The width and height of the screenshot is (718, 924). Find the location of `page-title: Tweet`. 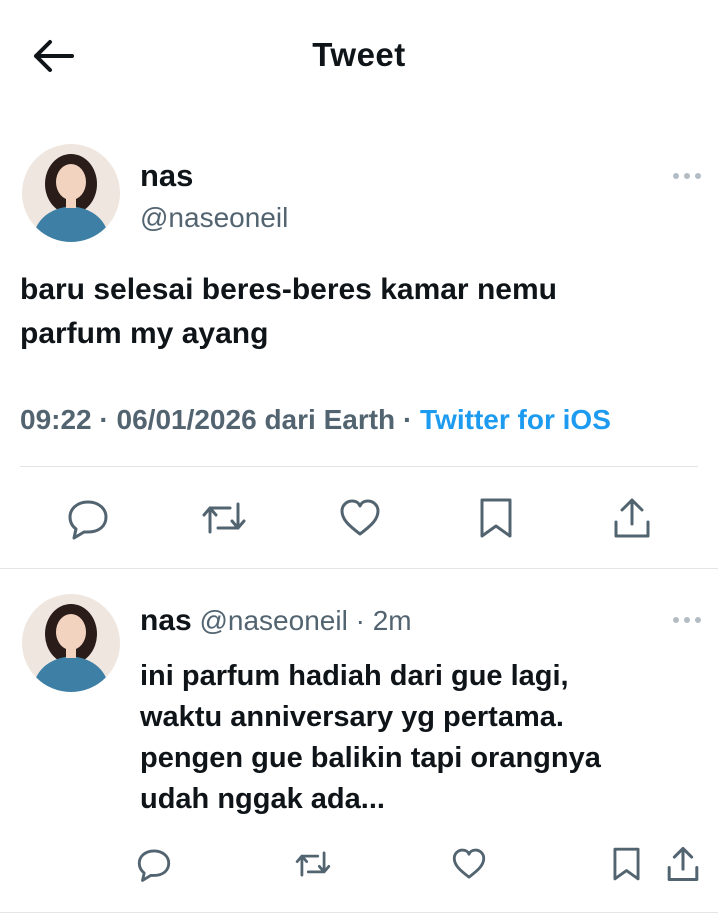

page-title: Tweet is located at coordinates (359, 54).